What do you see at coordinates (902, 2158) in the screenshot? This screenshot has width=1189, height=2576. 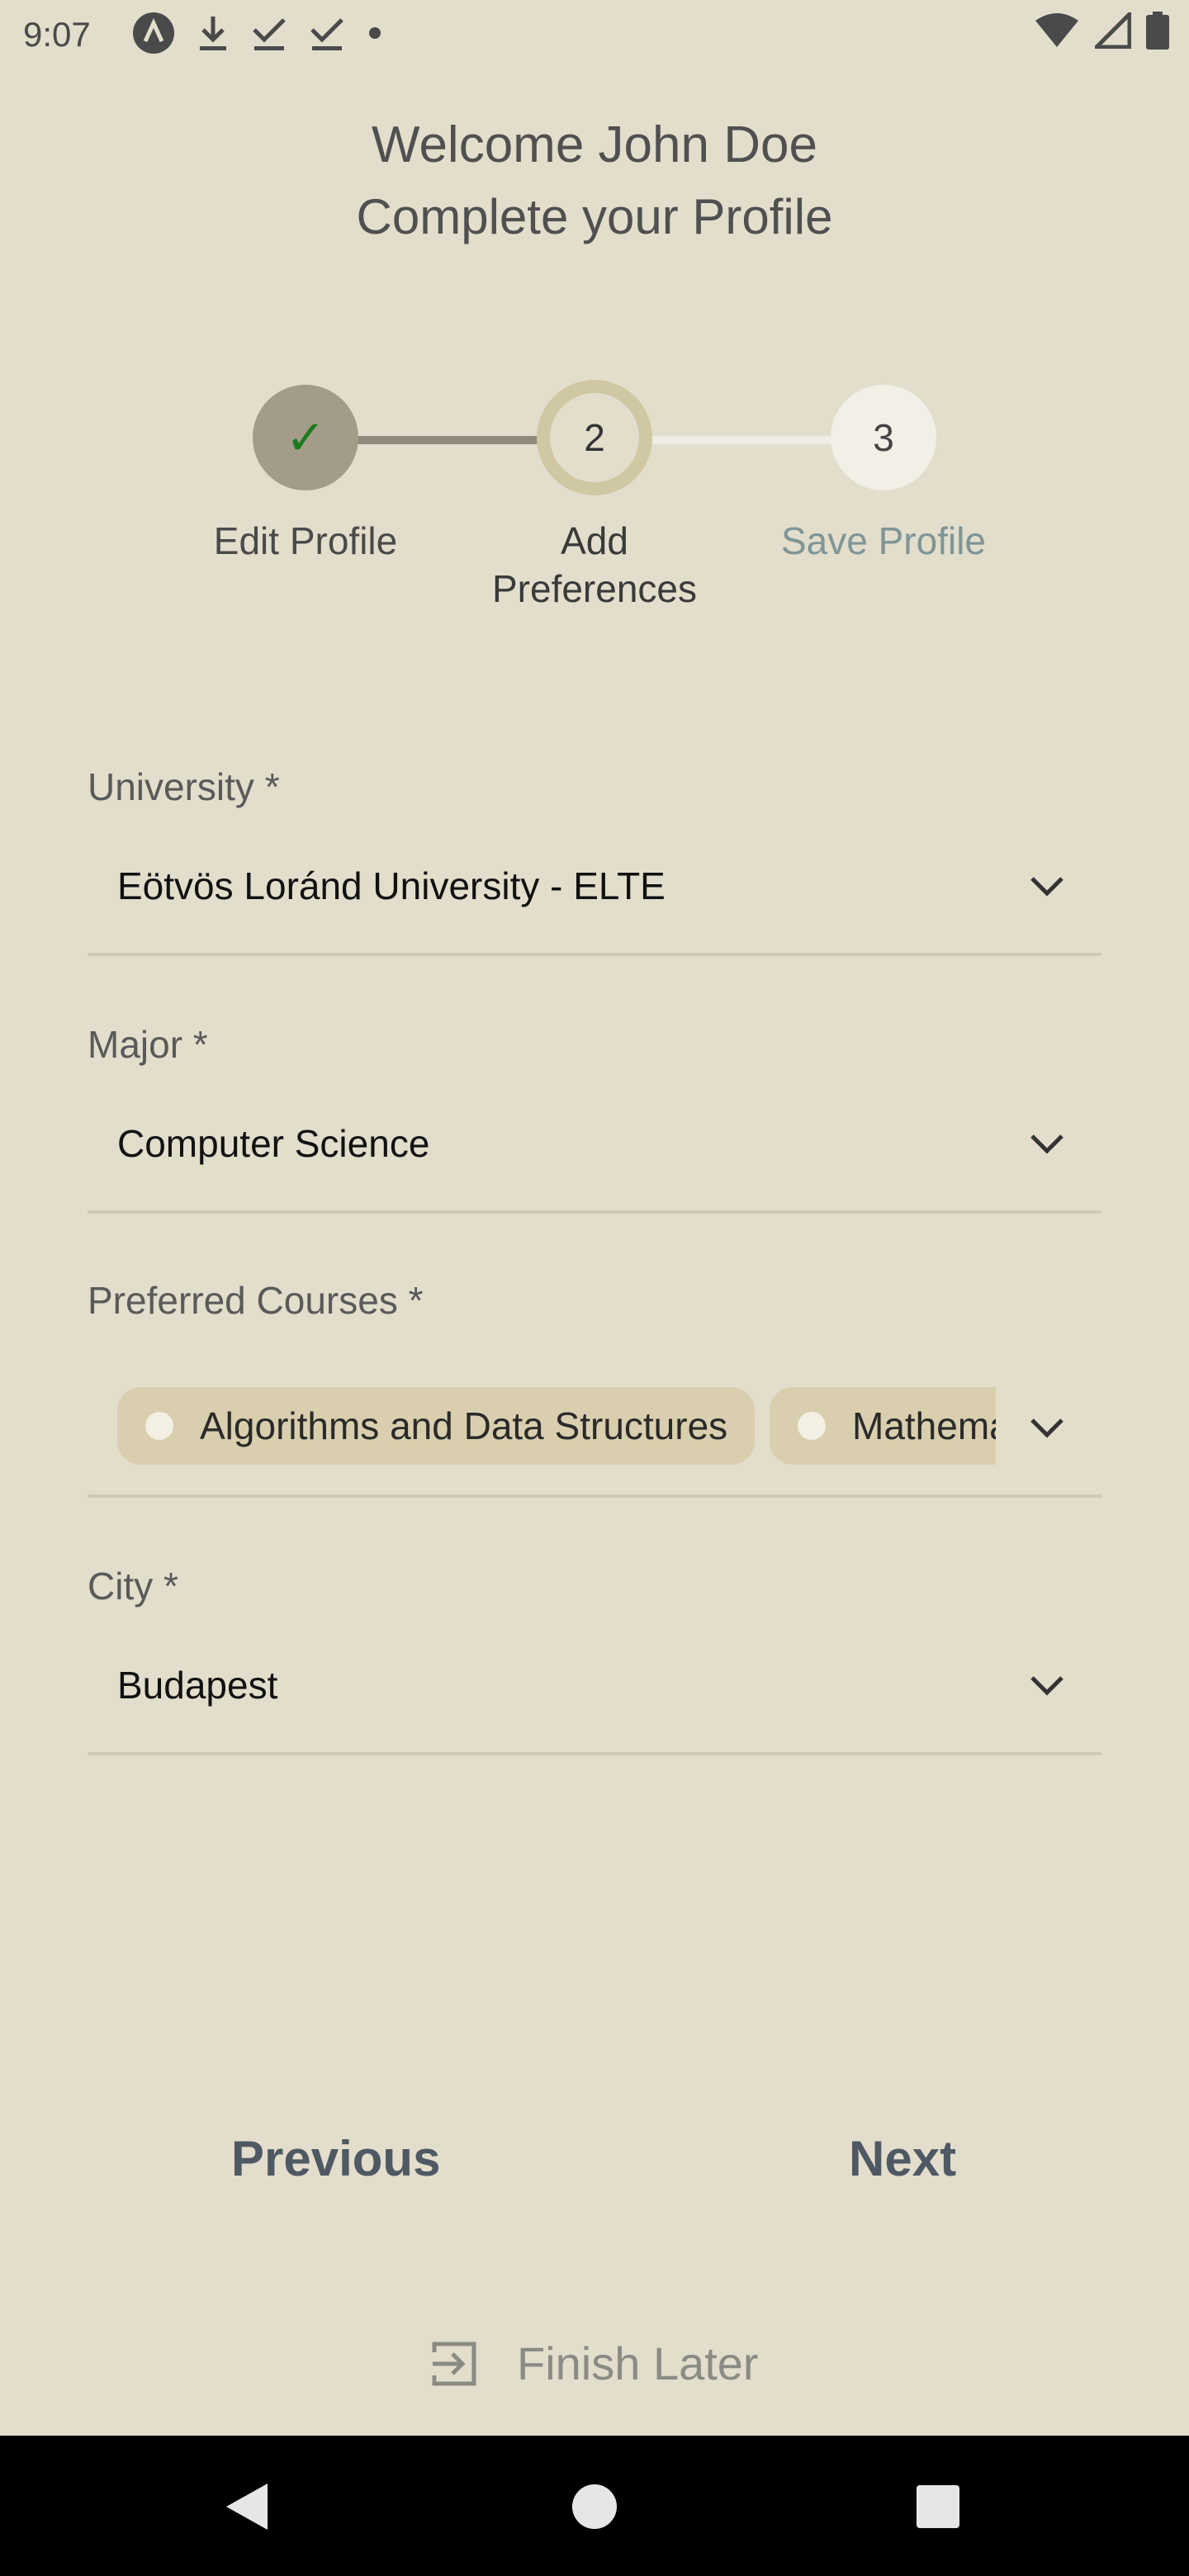 I see `next-button: Next` at bounding box center [902, 2158].